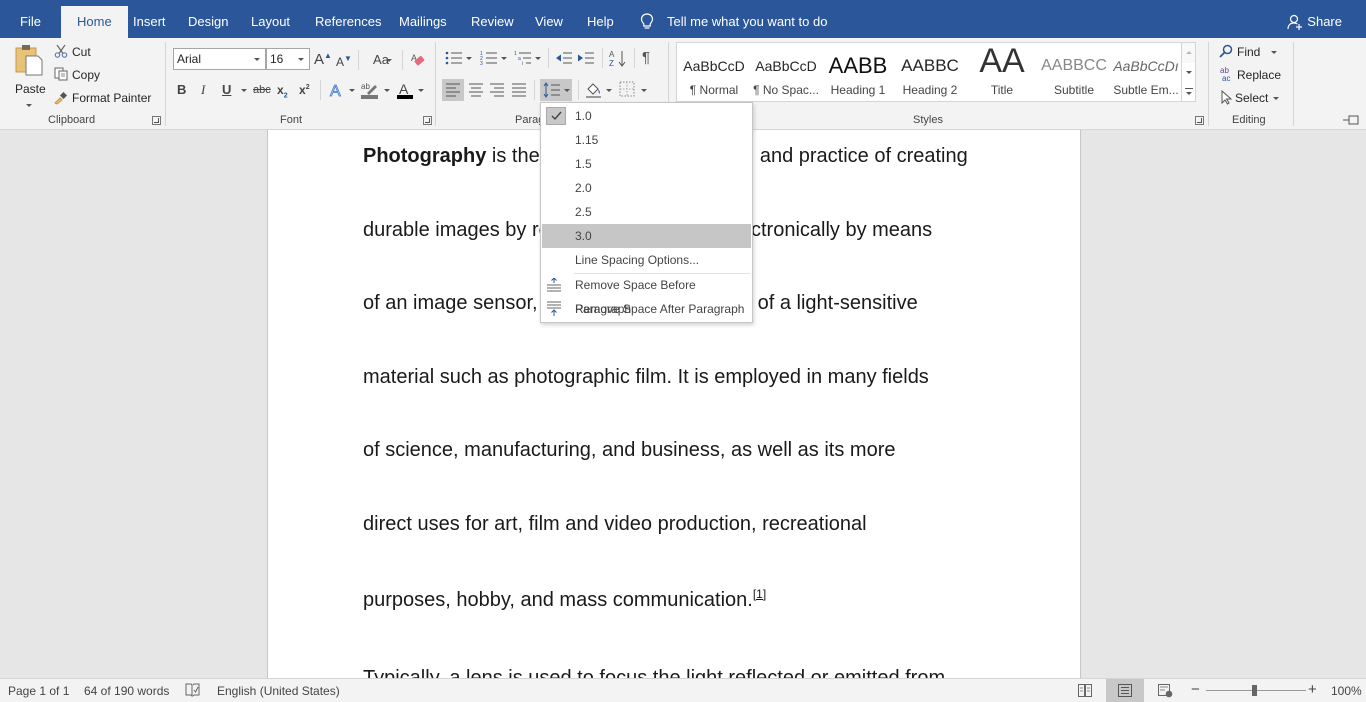 The image size is (1366, 702). Describe the element at coordinates (38, 691) in the screenshot. I see `page-count: Page 1 of 1` at that location.